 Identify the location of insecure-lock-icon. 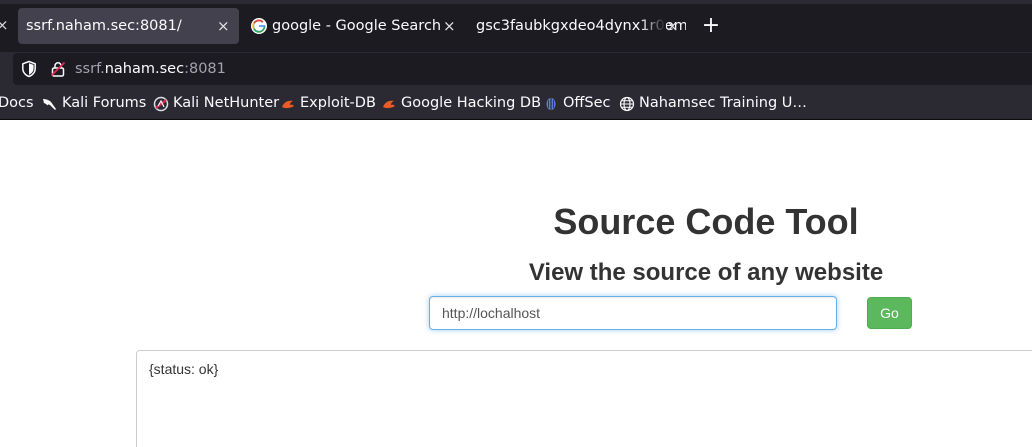
(58, 69).